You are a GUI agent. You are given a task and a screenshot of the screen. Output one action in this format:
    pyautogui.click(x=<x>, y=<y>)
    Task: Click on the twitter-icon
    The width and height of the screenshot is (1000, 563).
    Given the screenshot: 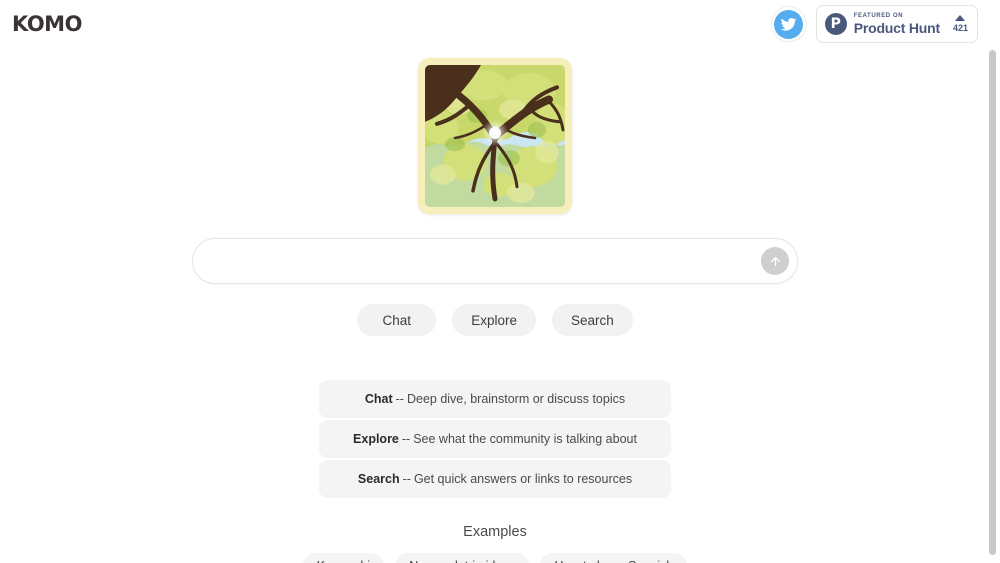 What is the action you would take?
    pyautogui.click(x=789, y=24)
    